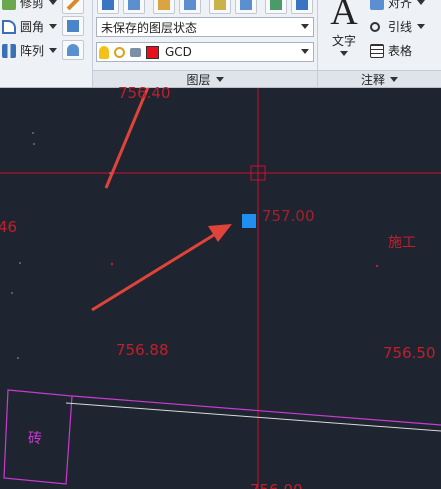 Image resolution: width=441 pixels, height=489 pixels. Describe the element at coordinates (377, 5) in the screenshot. I see `align-icon` at that location.